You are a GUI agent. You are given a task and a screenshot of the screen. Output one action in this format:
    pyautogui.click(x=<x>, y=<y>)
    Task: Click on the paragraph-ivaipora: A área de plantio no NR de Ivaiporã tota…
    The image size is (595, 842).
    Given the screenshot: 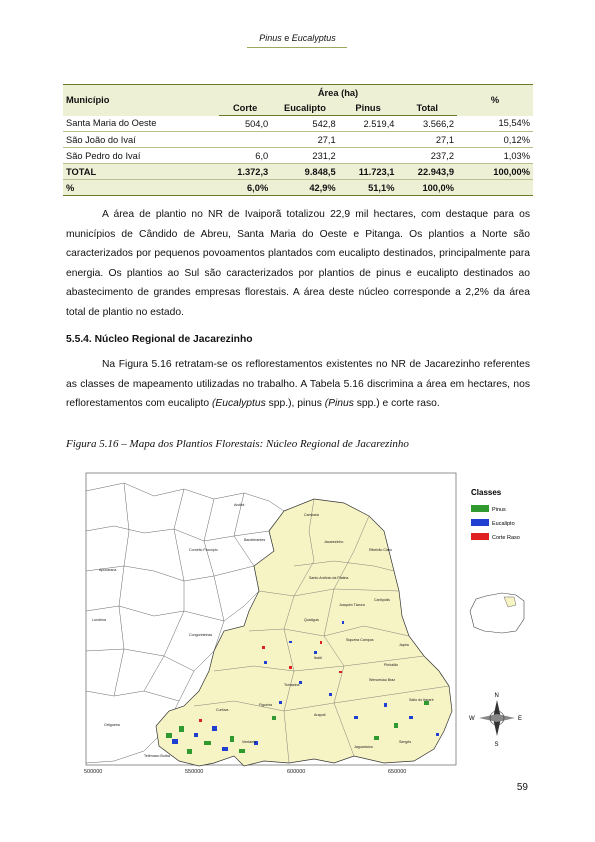 What is the action you would take?
    pyautogui.click(x=298, y=263)
    